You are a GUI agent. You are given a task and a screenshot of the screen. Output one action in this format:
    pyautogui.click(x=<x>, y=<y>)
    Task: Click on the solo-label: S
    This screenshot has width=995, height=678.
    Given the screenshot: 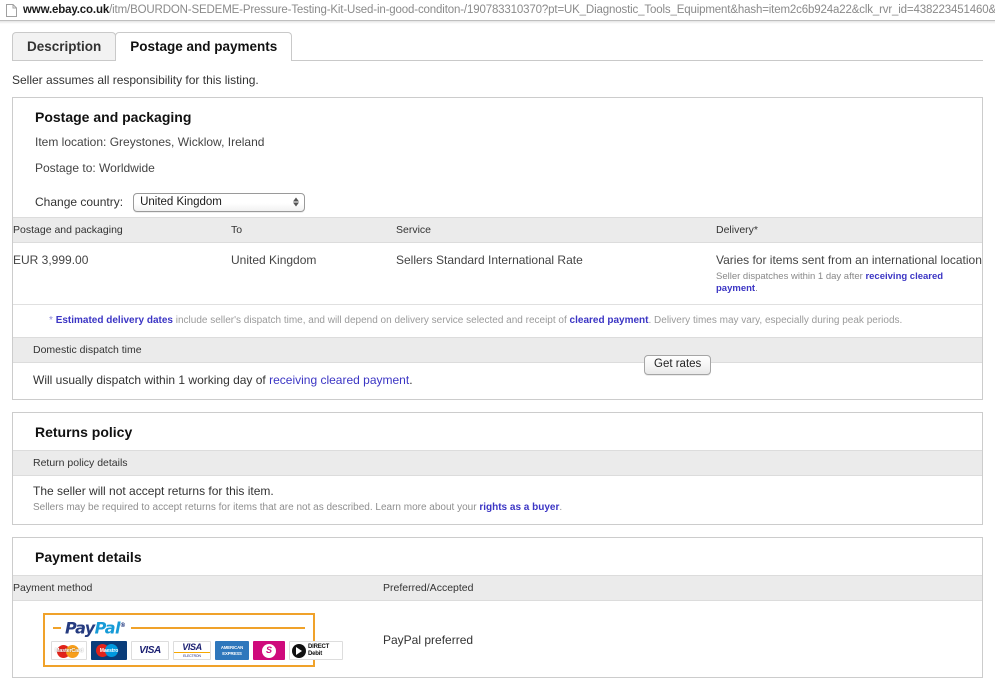 What is the action you would take?
    pyautogui.click(x=268, y=650)
    